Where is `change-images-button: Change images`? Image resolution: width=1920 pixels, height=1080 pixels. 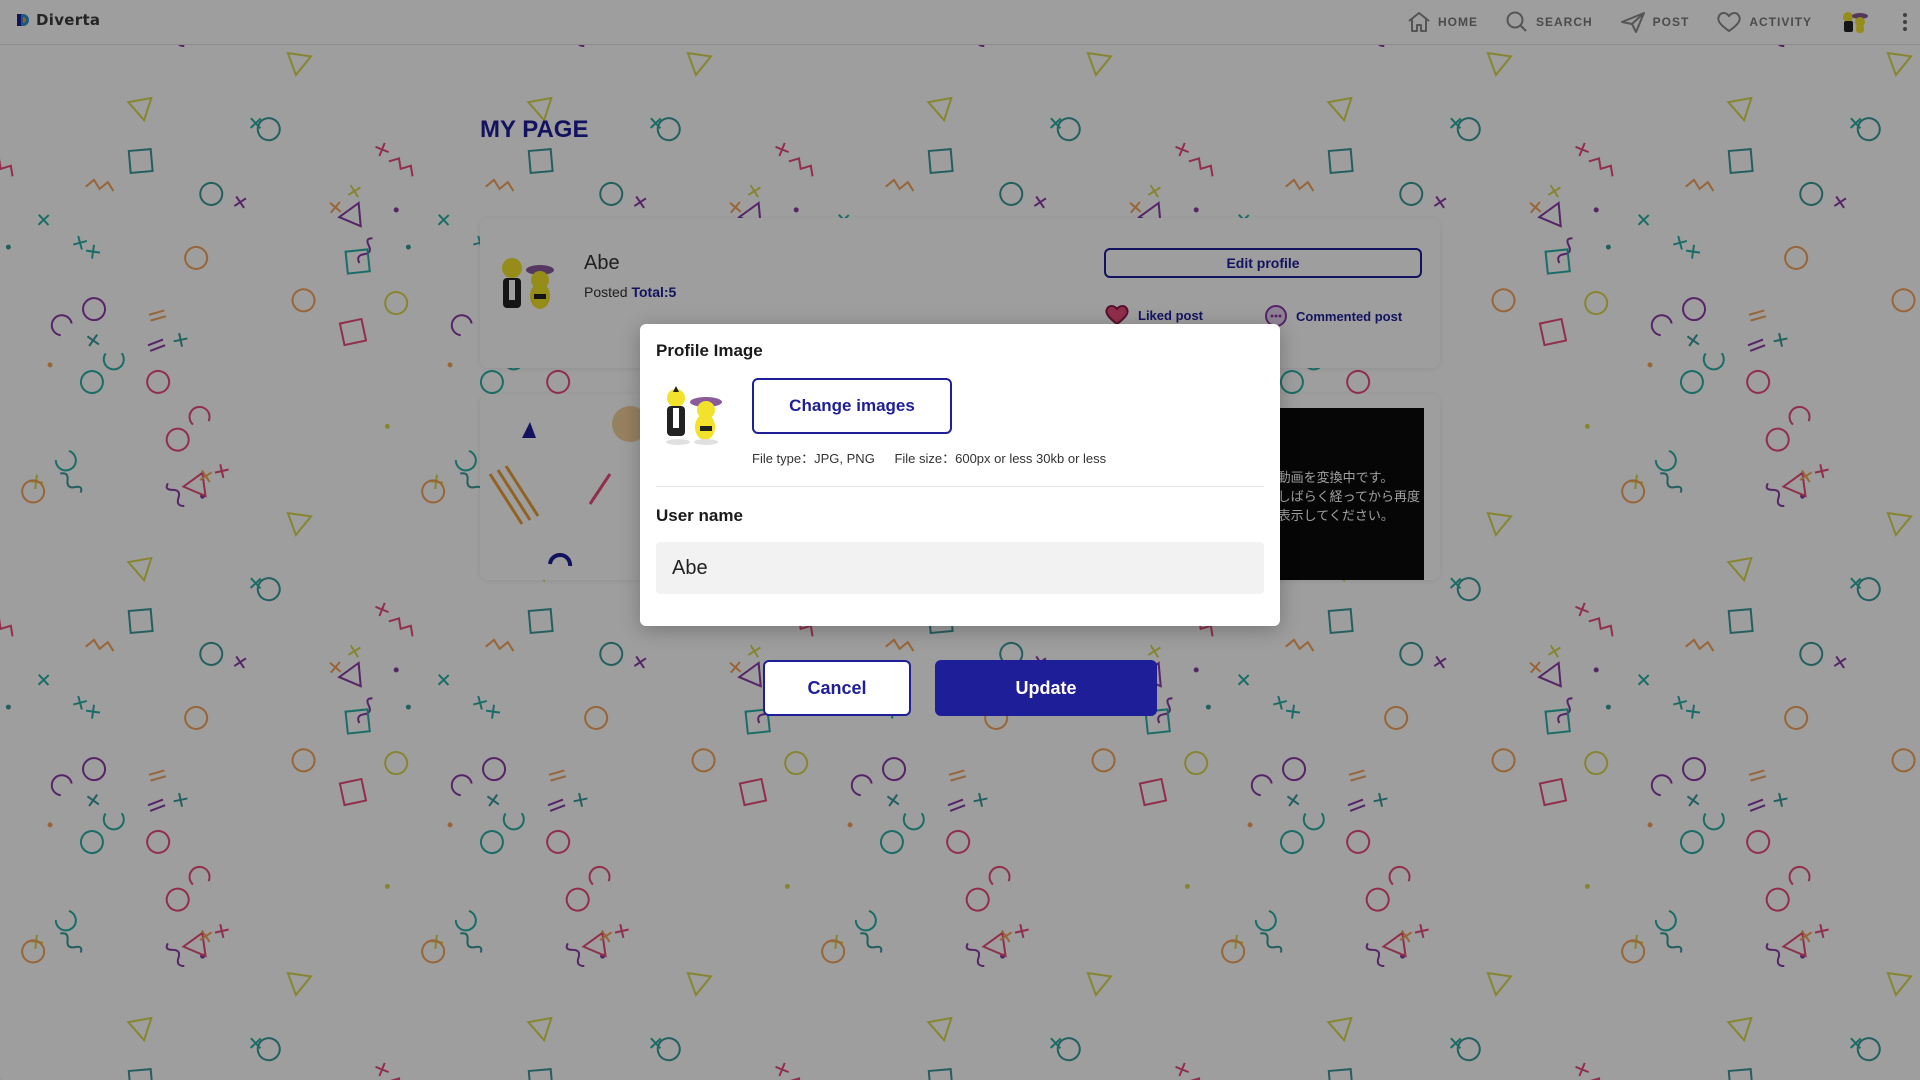
change-images-button: Change images is located at coordinates (852, 406).